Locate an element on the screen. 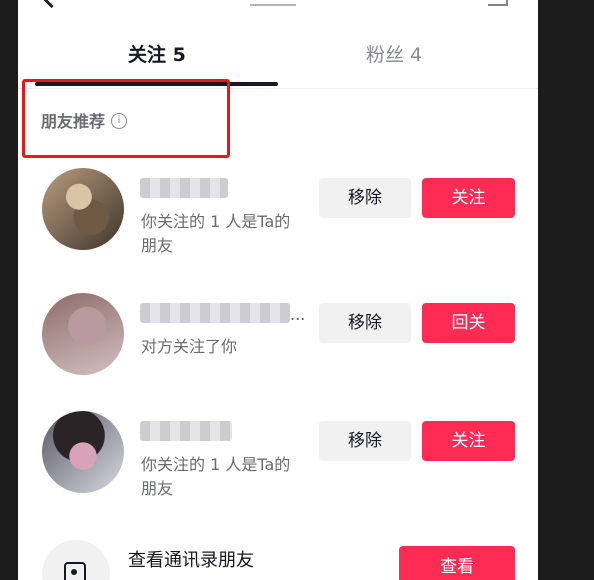 The height and width of the screenshot is (580, 594). contact-book-icon is located at coordinates (75, 571).